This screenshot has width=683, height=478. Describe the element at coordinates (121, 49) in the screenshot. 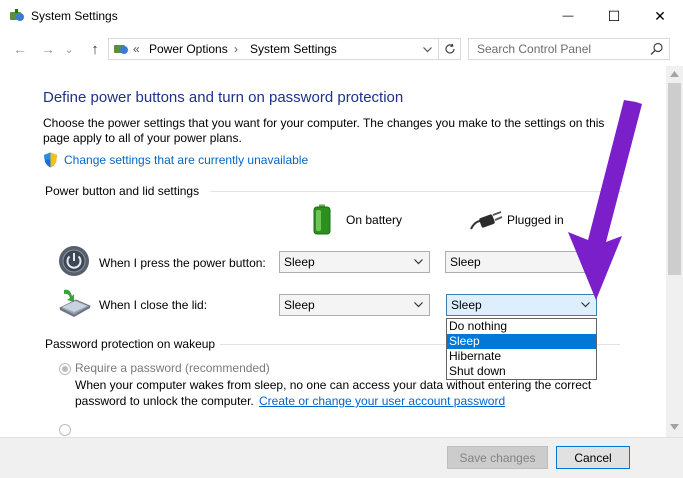

I see `control-panel-icon` at that location.